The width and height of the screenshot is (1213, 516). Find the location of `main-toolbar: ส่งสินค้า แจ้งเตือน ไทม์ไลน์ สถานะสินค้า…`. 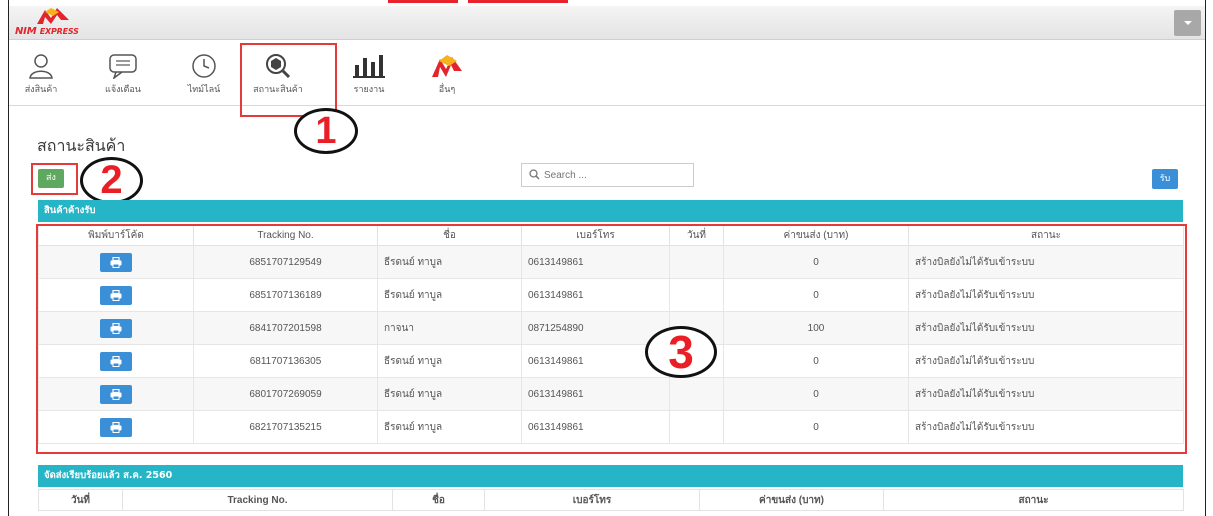

main-toolbar: ส่งสินค้า แจ้งเตือน ไทม์ไลน์ สถานะสินค้า… is located at coordinates (607, 73).